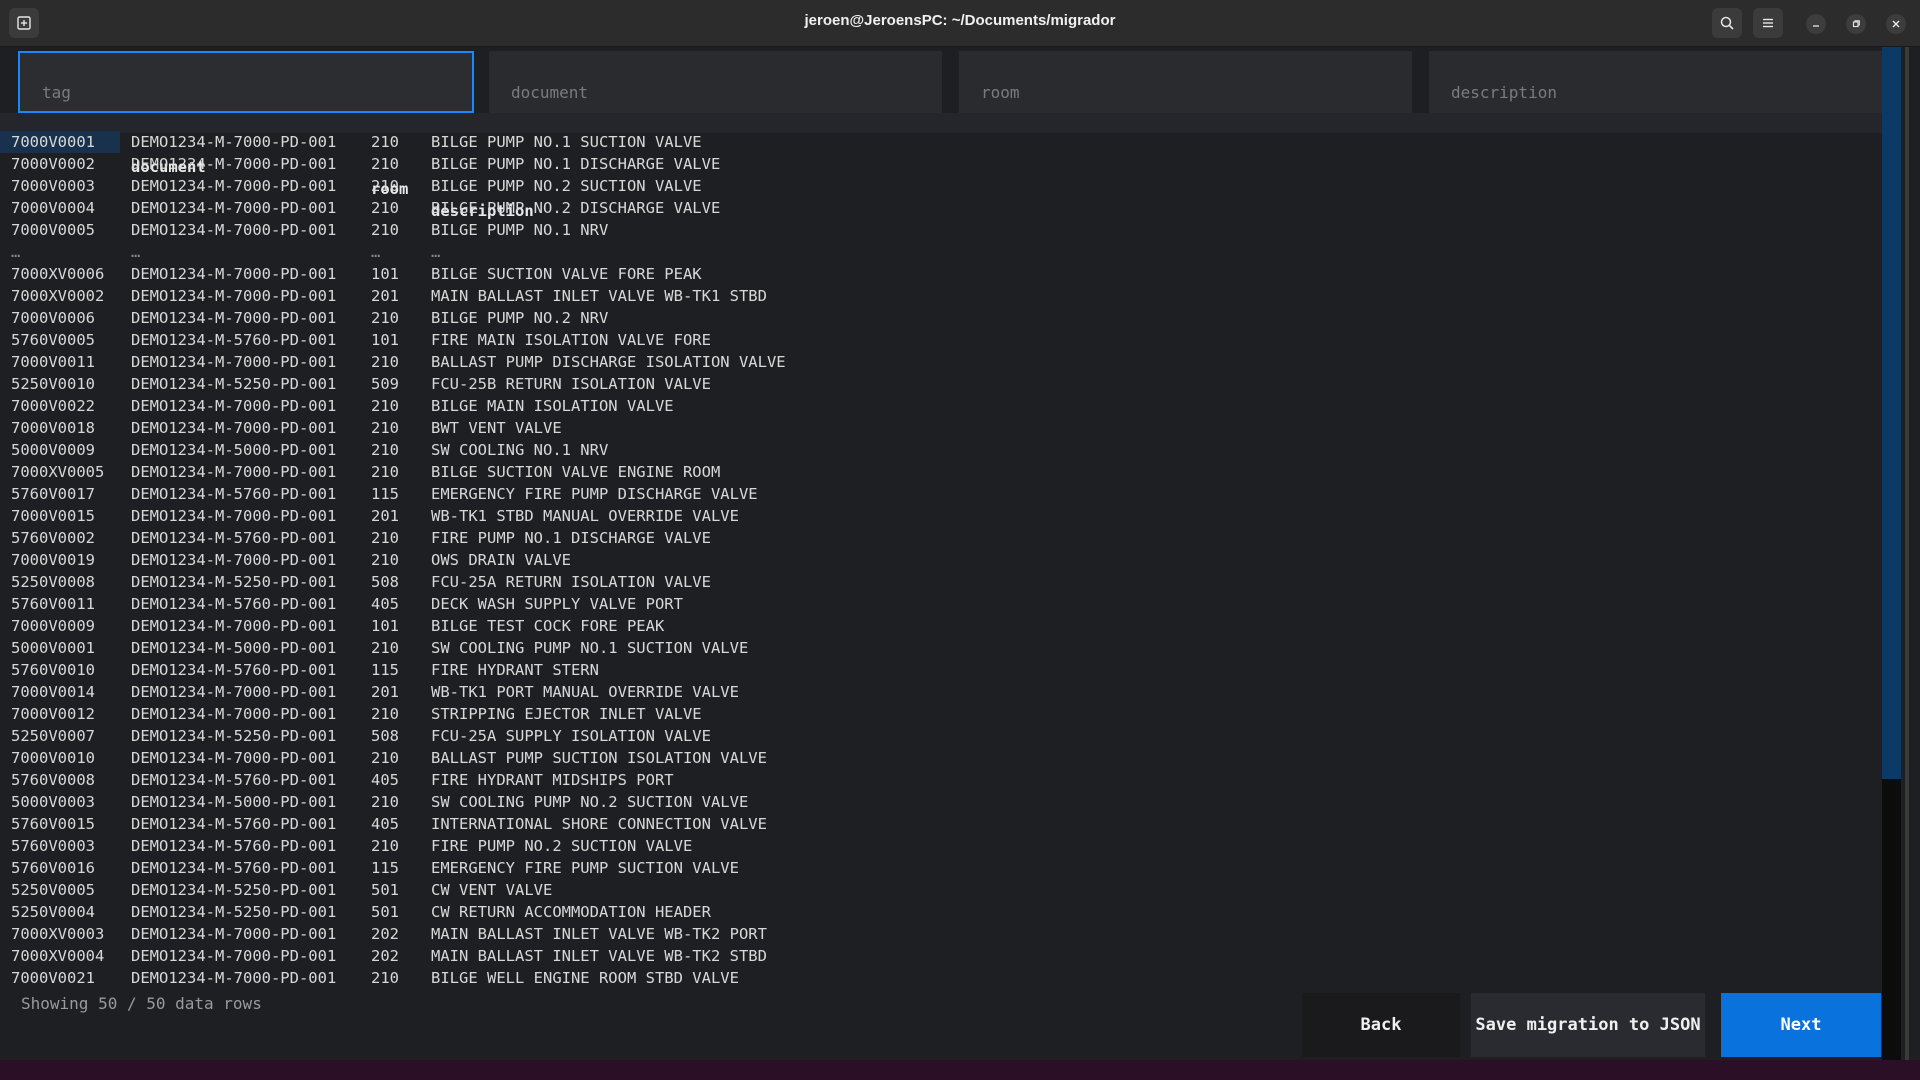  What do you see at coordinates (1185, 82) in the screenshot?
I see `room-filter-input` at bounding box center [1185, 82].